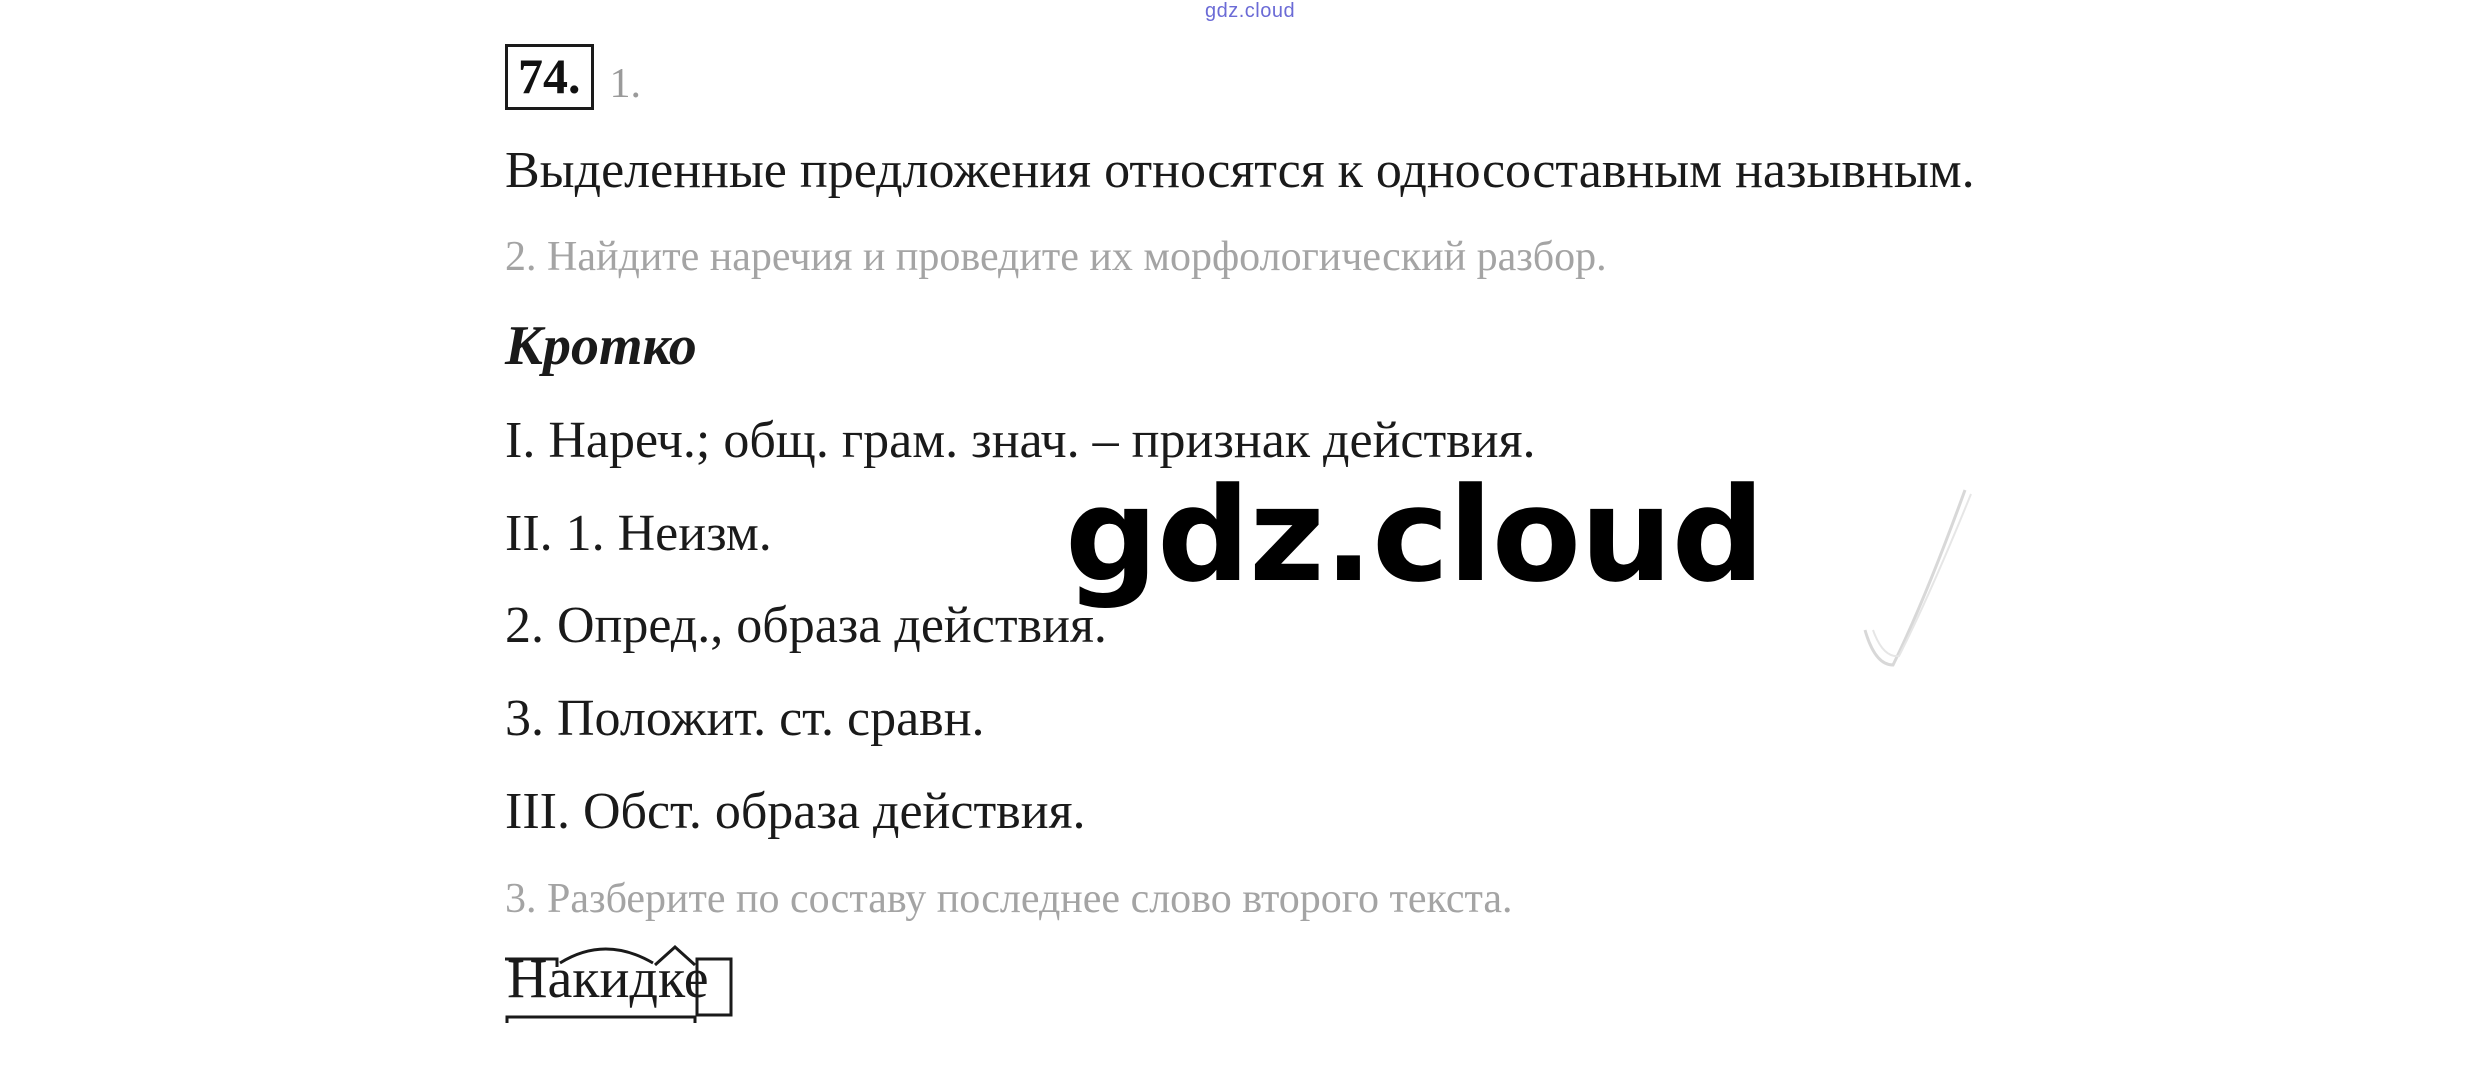 The width and height of the screenshot is (2481, 1067). I want to click on parse-line-3: 2. Опред., образа действия., so click(806, 625).